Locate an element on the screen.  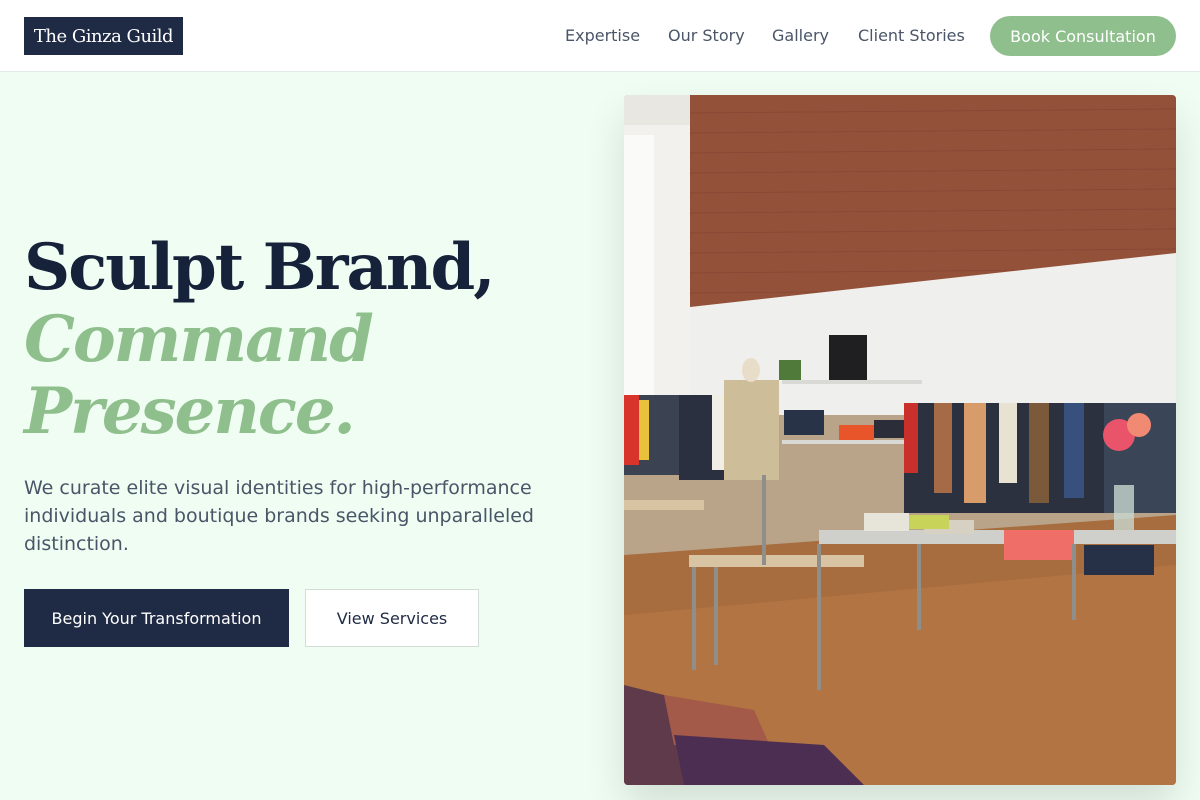
nav-link-our-story: Our Story is located at coordinates (706, 35).